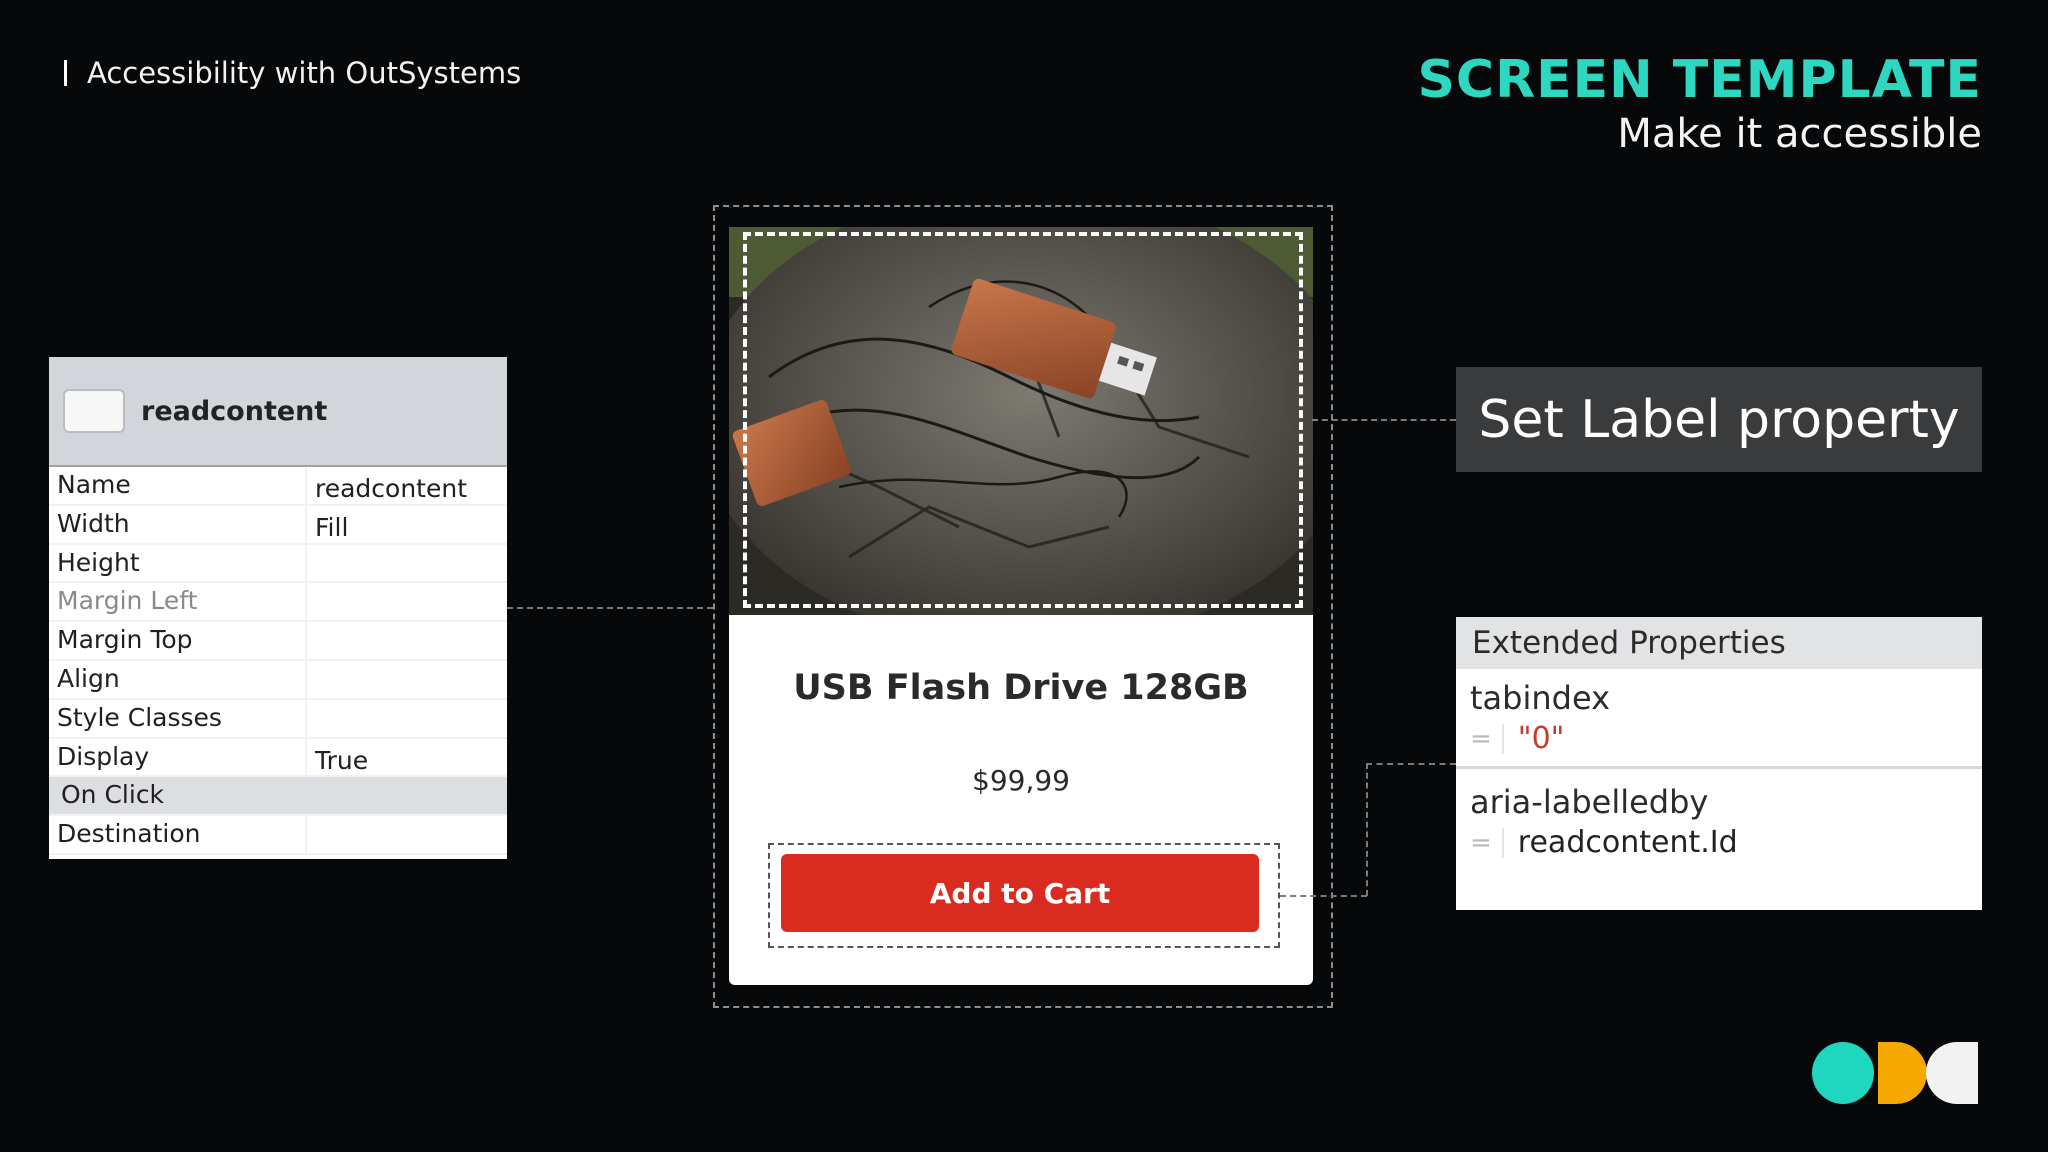  What do you see at coordinates (1726, 698) in the screenshot?
I see `extended-property-name: tabindex` at bounding box center [1726, 698].